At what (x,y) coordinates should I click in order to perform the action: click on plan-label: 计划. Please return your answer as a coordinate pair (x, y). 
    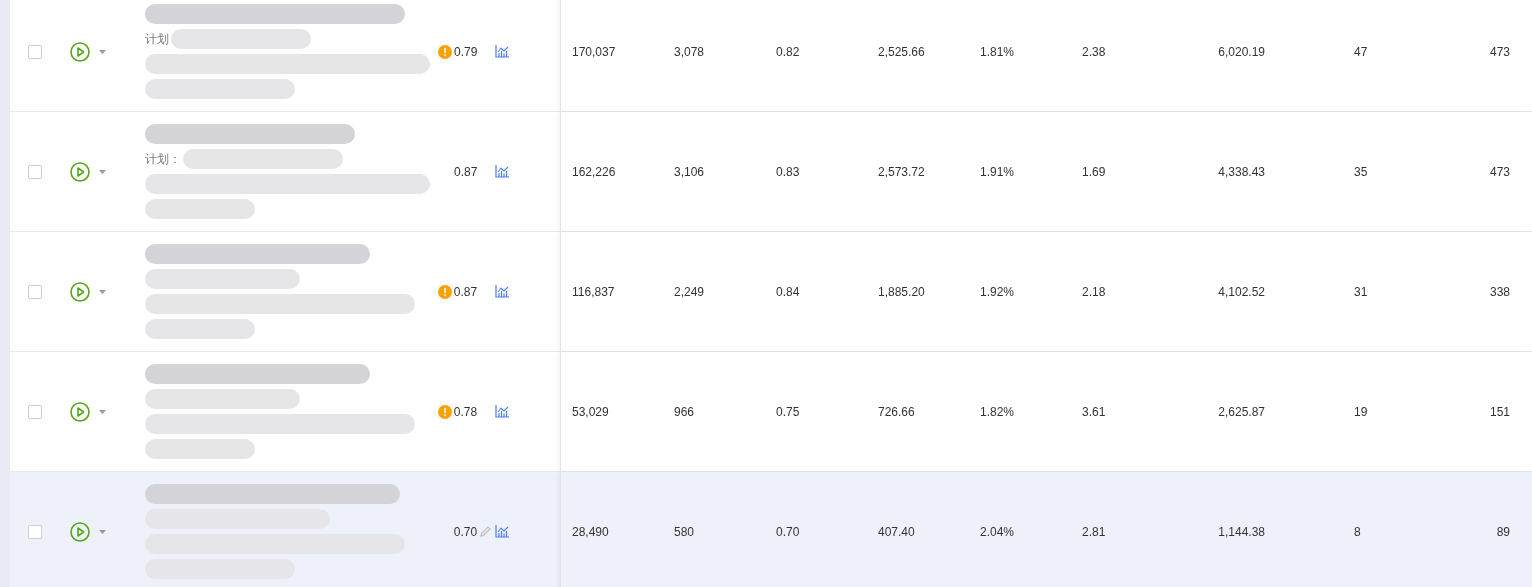
    Looking at the image, I should click on (156, 39).